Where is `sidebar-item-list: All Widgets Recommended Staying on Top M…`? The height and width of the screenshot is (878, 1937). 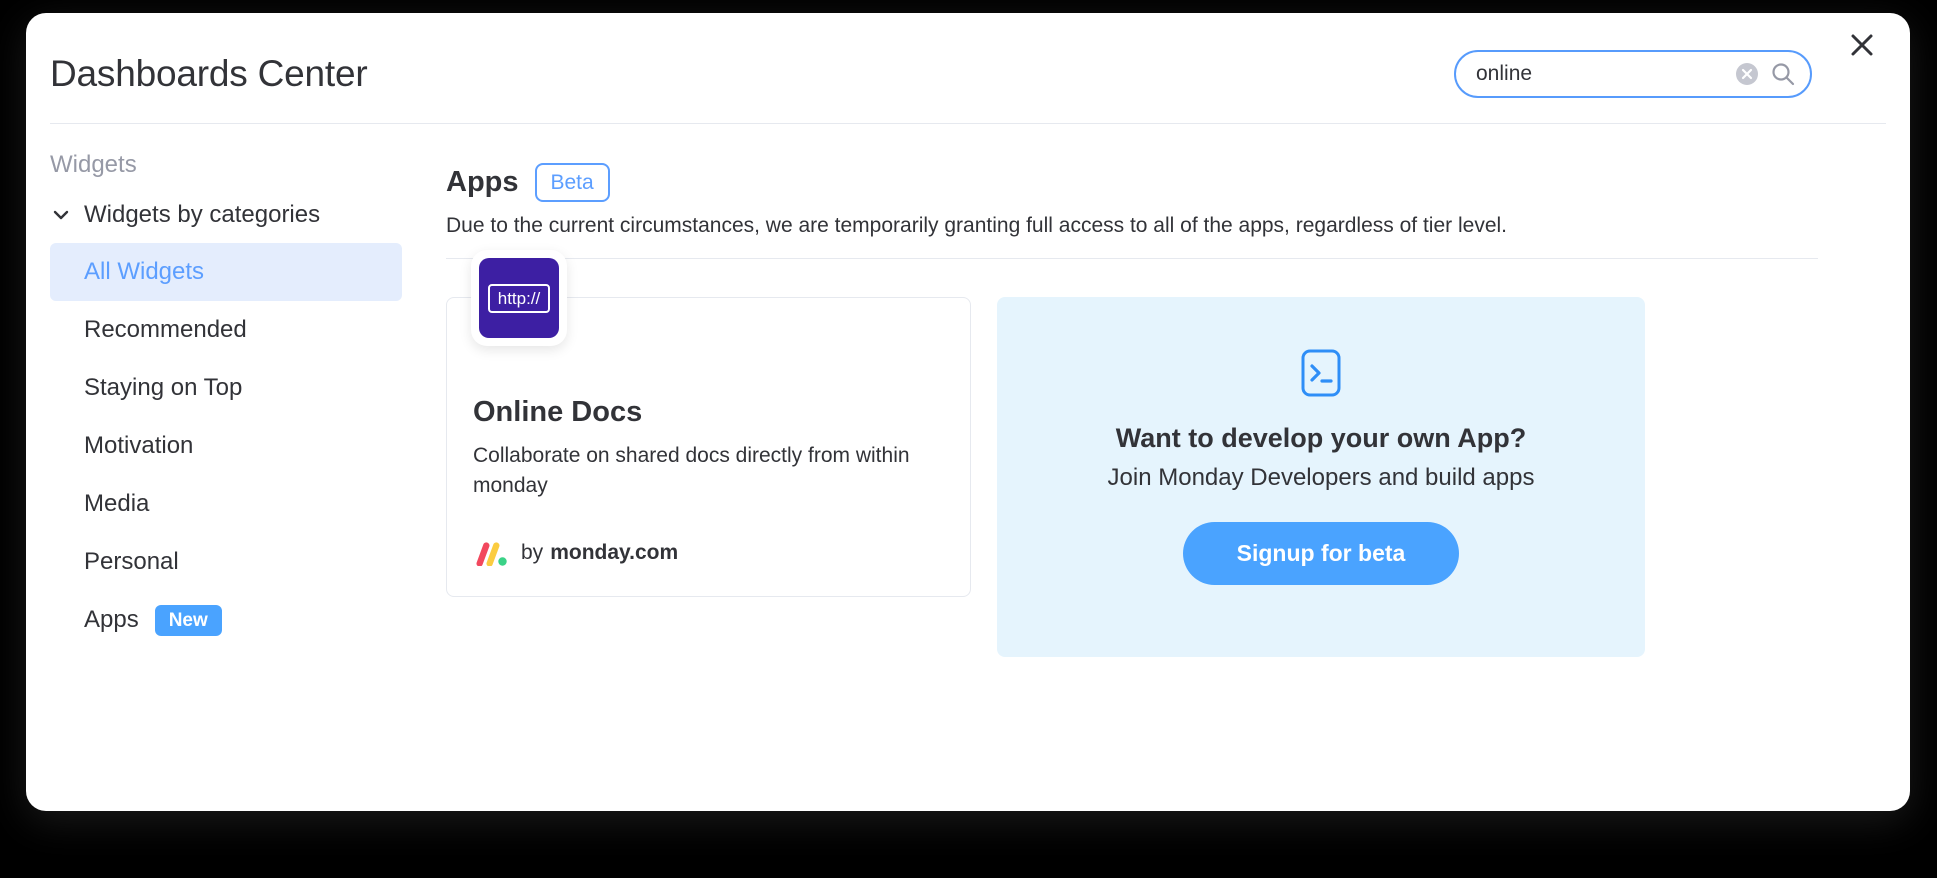 sidebar-item-list: All Widgets Recommended Staying on Top M… is located at coordinates (226, 446).